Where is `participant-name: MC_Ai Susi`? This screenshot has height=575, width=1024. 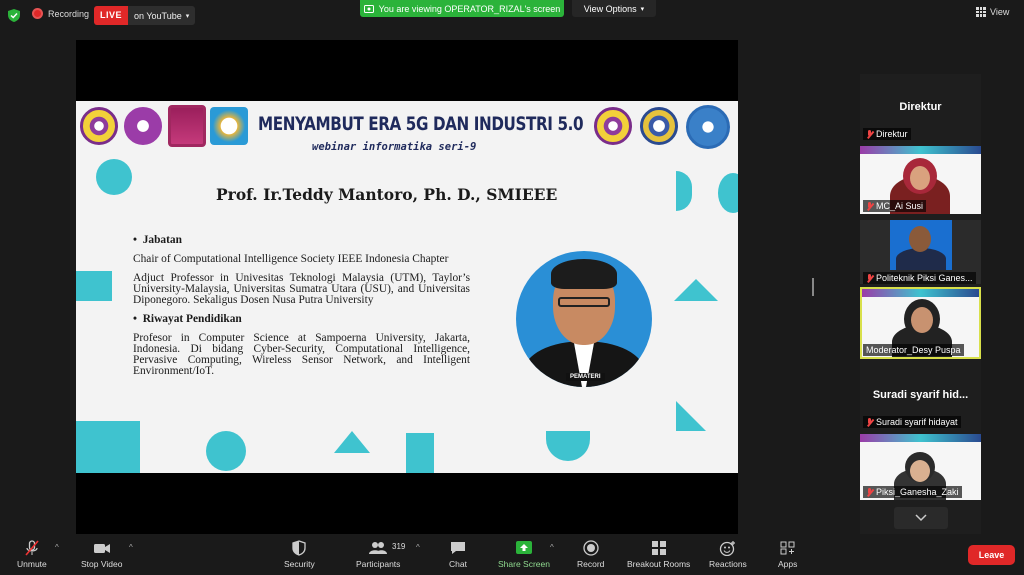
participant-name: MC_Ai Susi is located at coordinates (895, 206).